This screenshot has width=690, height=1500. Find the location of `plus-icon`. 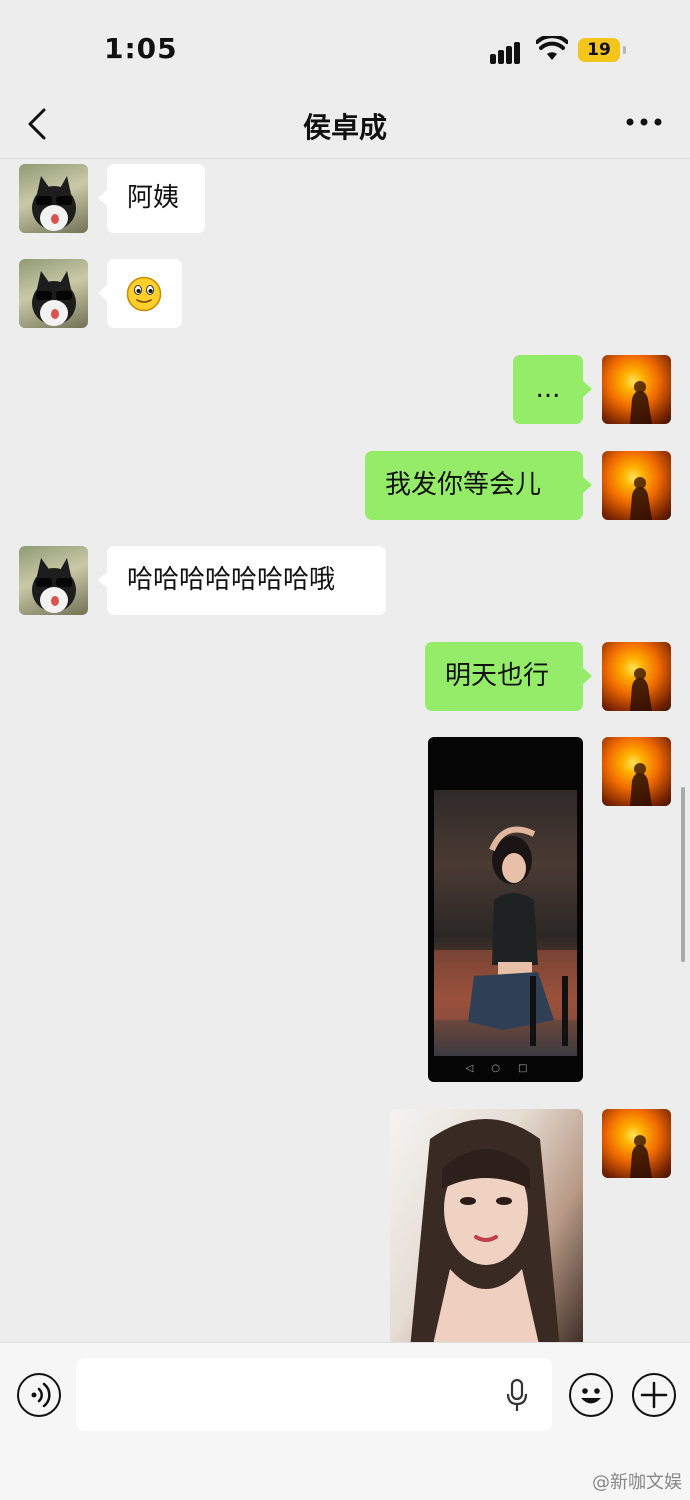

plus-icon is located at coordinates (654, 1395).